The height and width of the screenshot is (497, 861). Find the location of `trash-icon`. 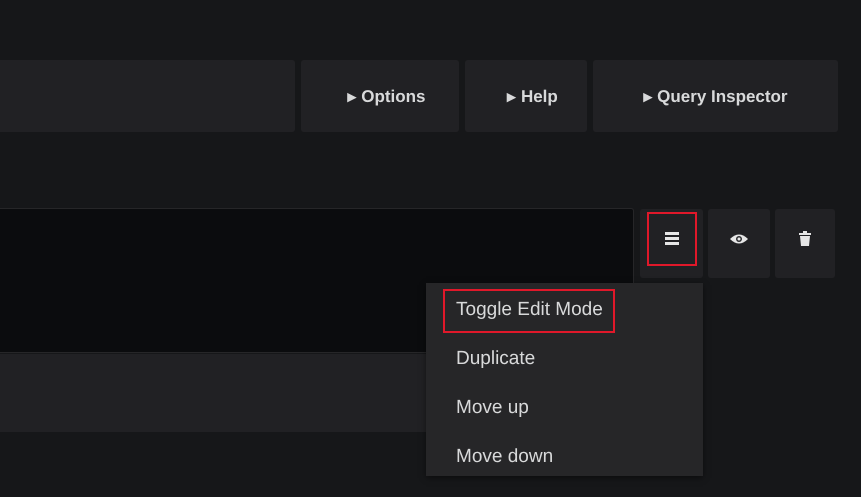

trash-icon is located at coordinates (805, 238).